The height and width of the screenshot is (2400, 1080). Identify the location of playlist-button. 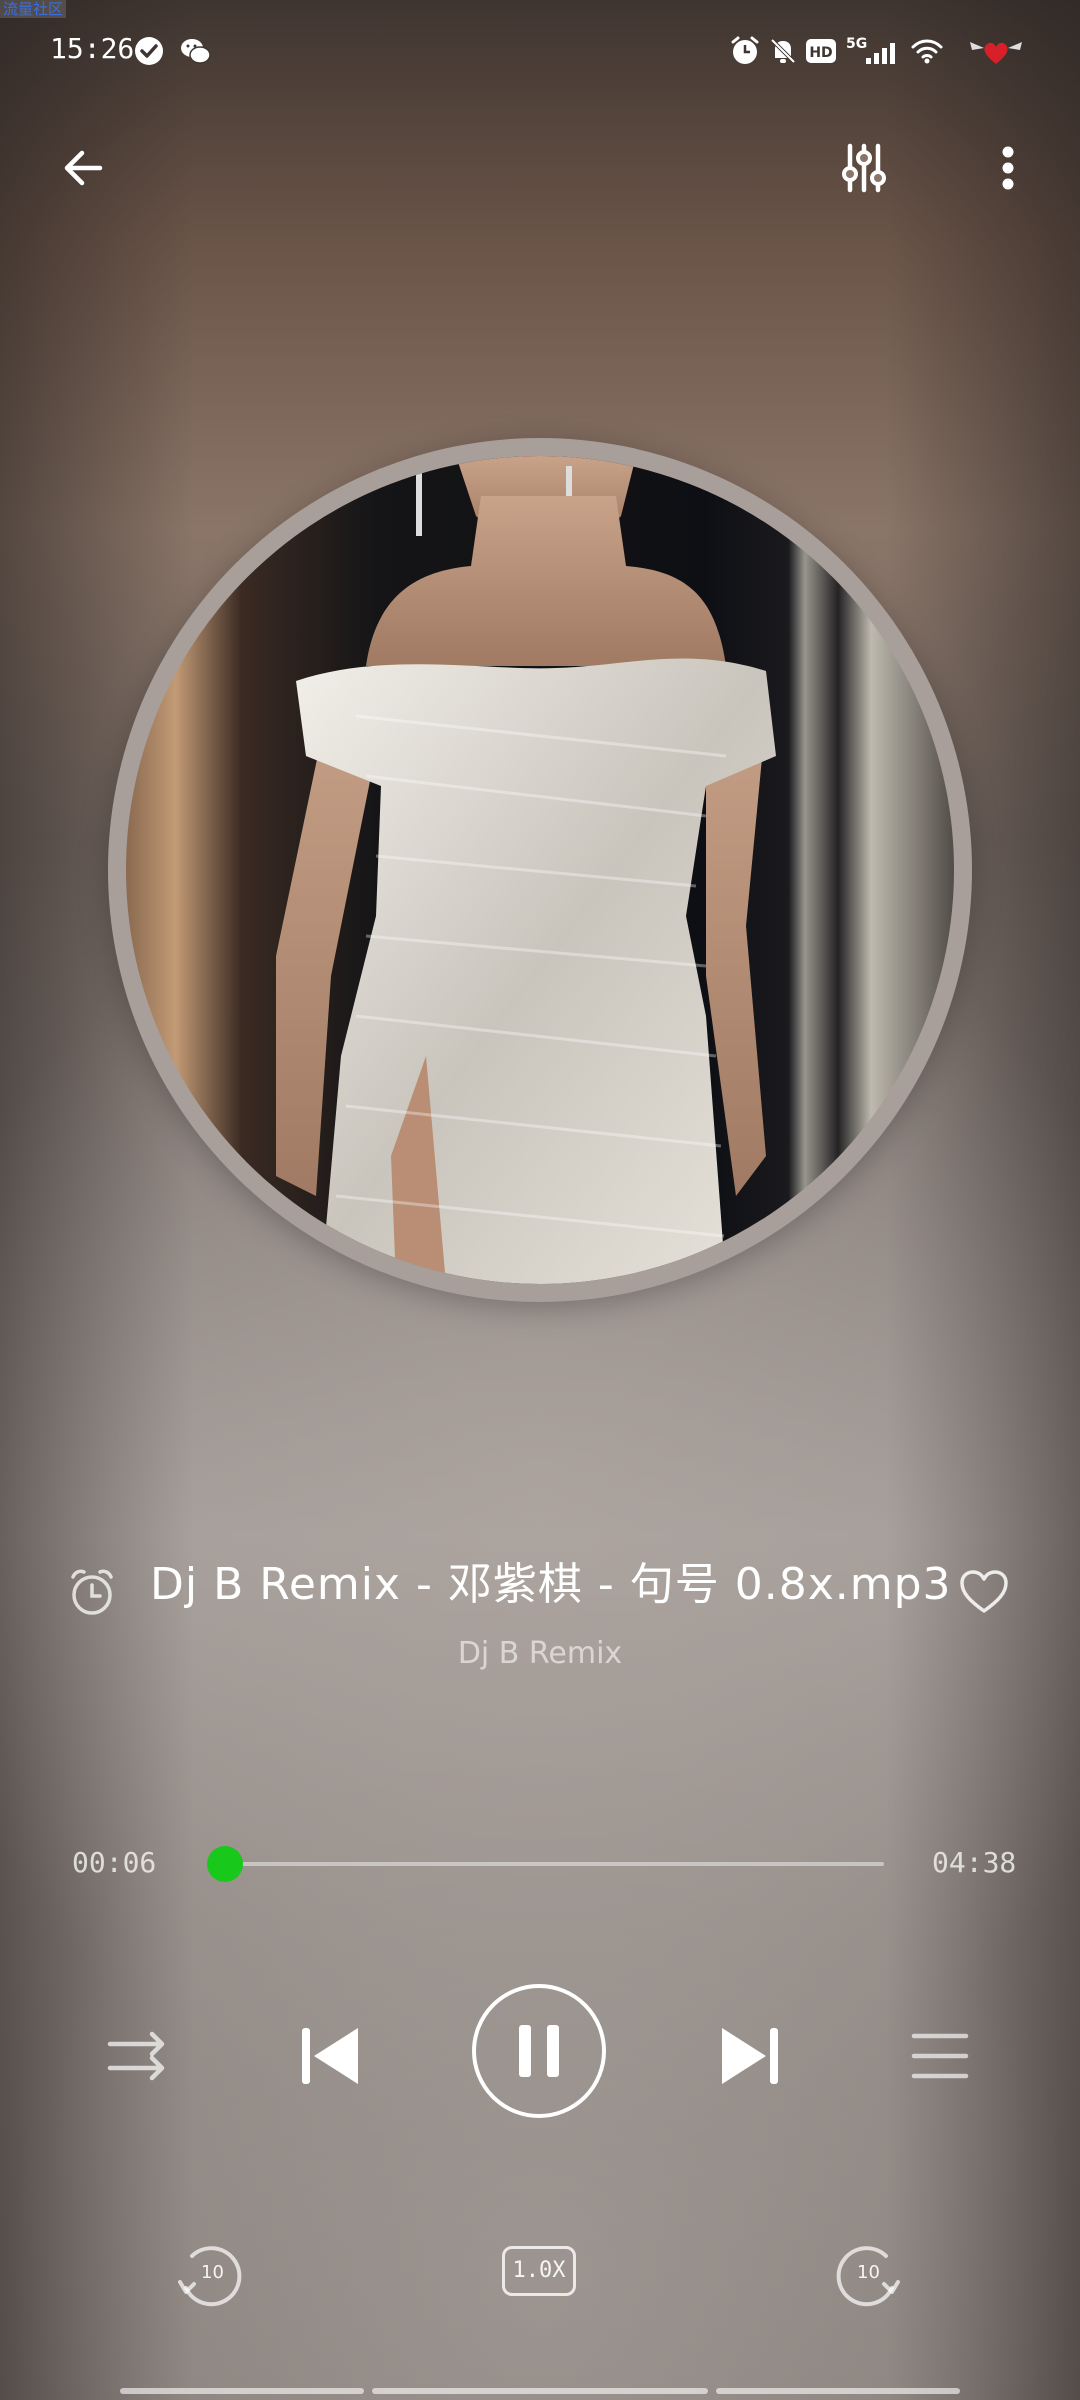
(940, 2056).